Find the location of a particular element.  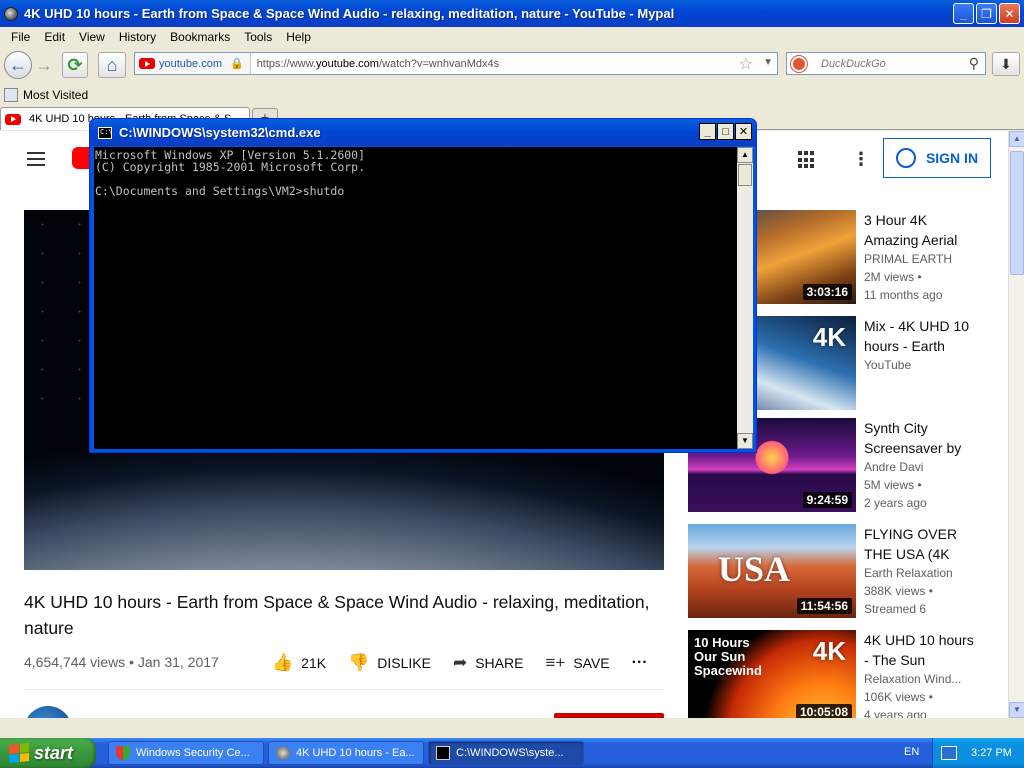

system-tray: 3:27 PM is located at coordinates (978, 753).